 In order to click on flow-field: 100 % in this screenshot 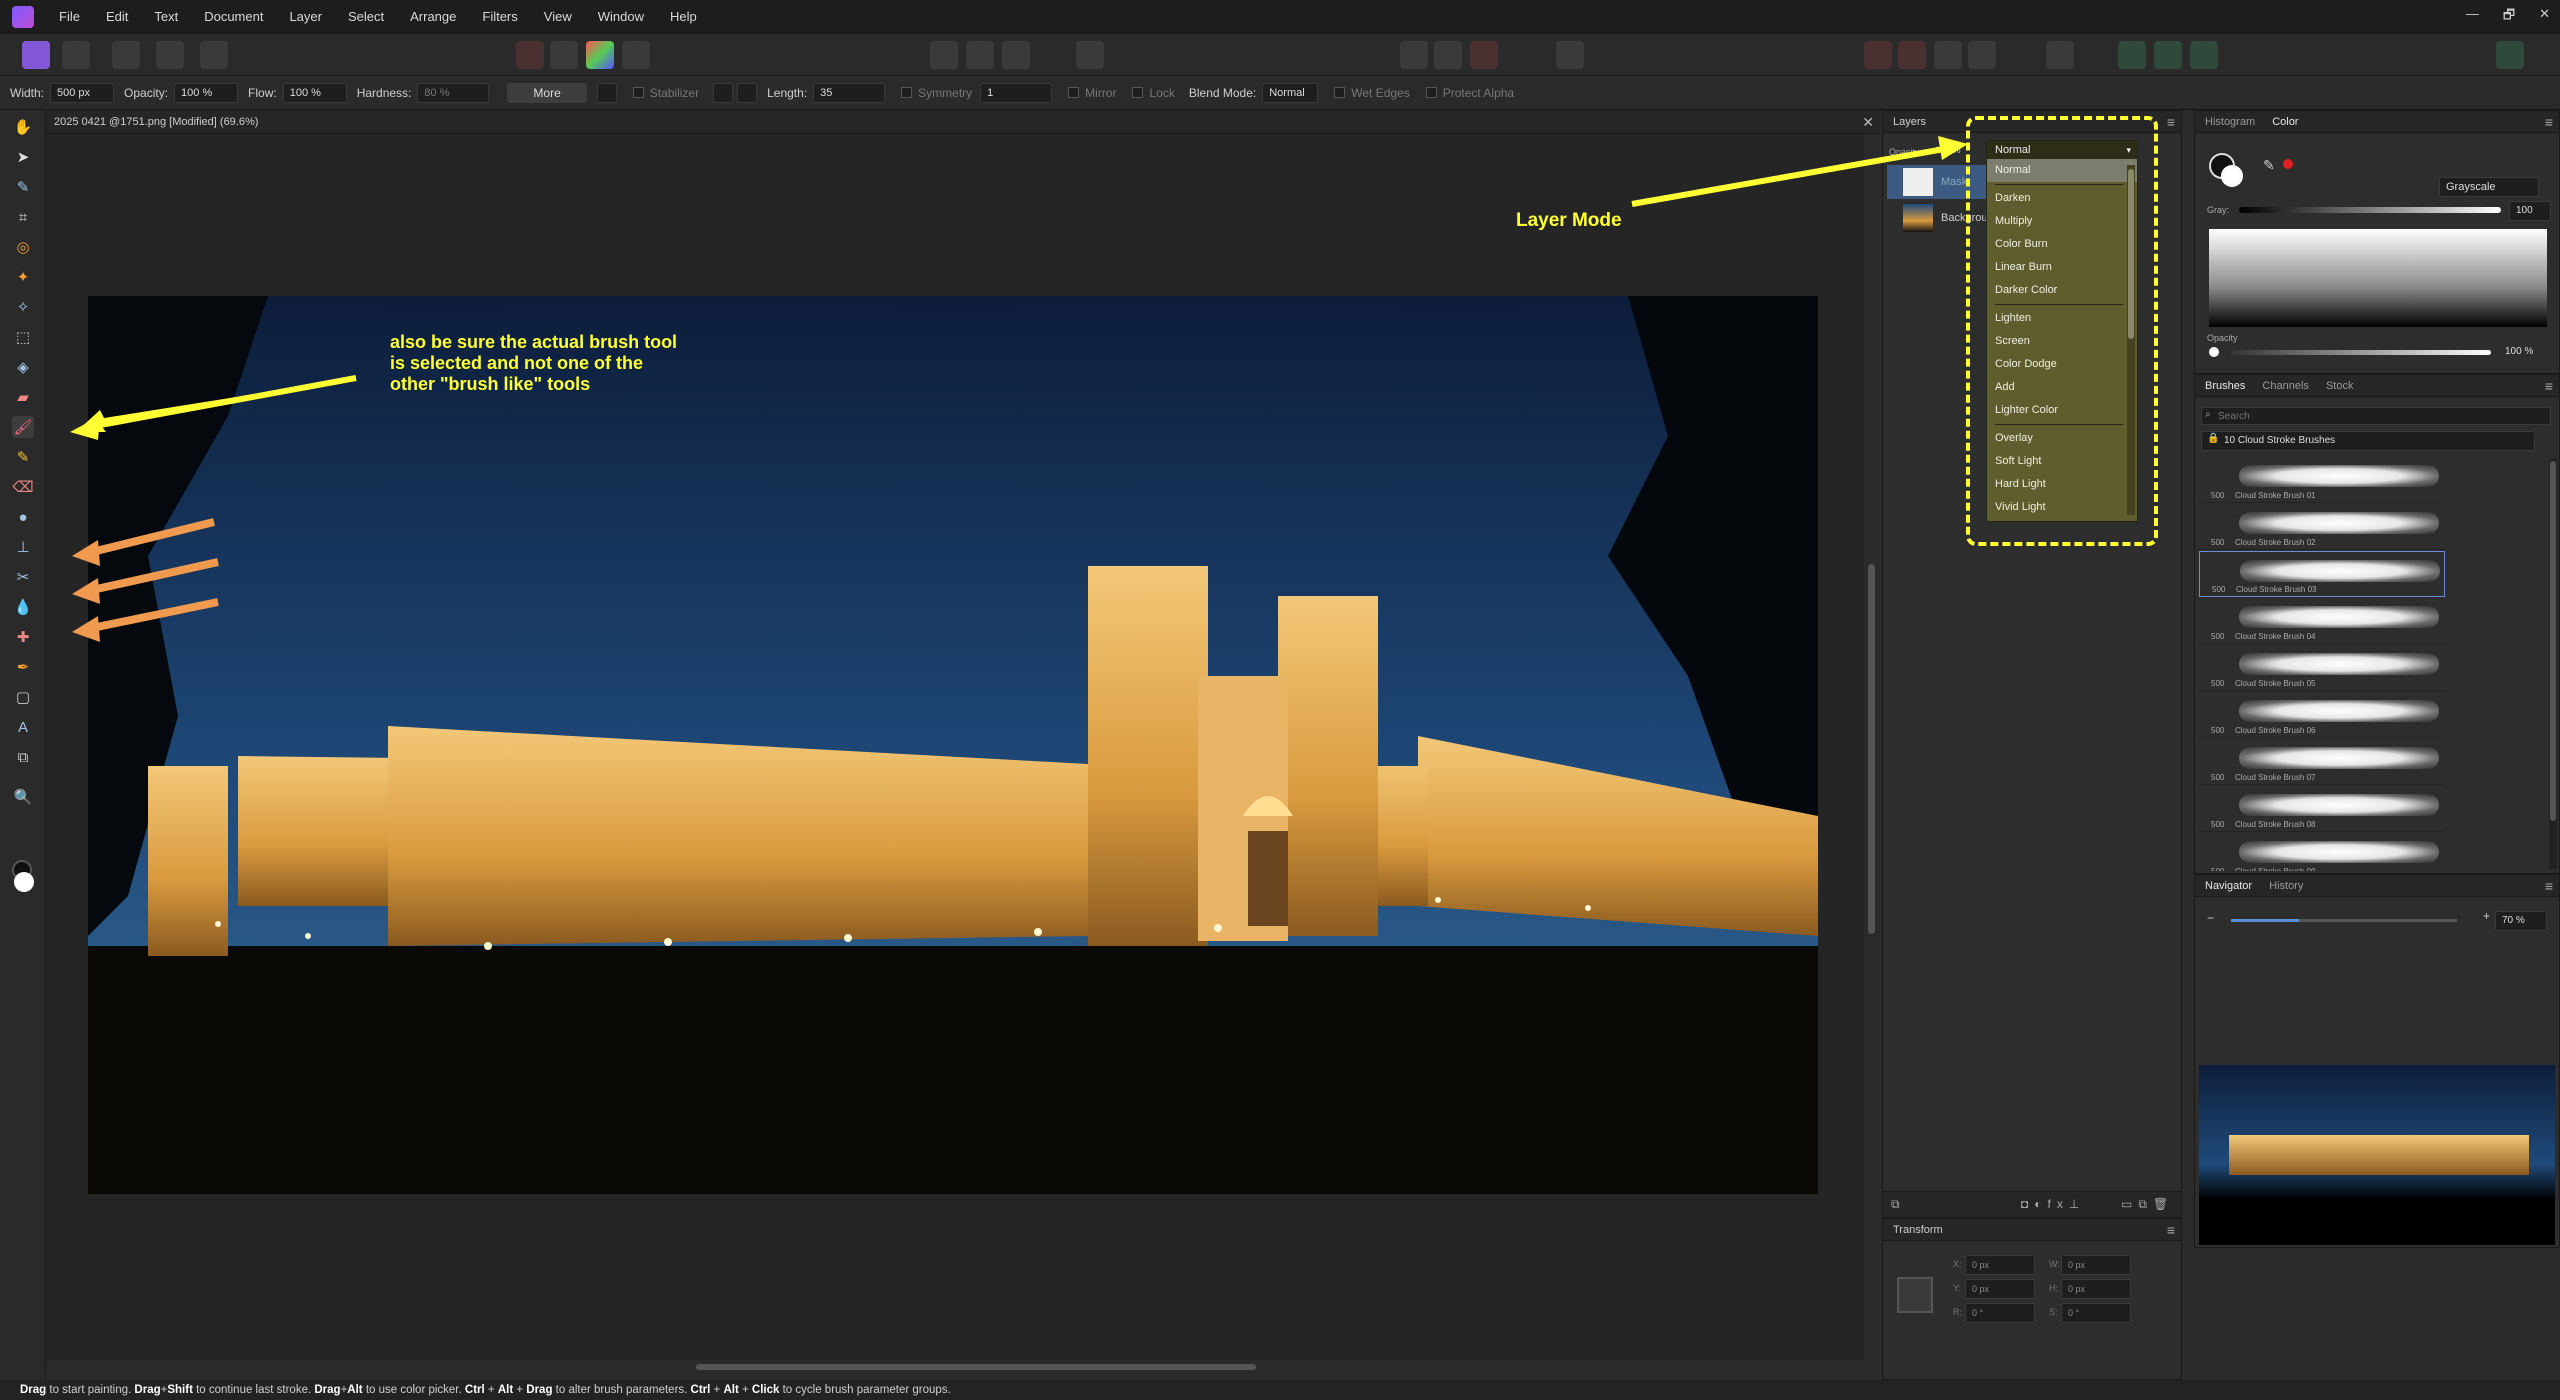, I will do `click(314, 92)`.